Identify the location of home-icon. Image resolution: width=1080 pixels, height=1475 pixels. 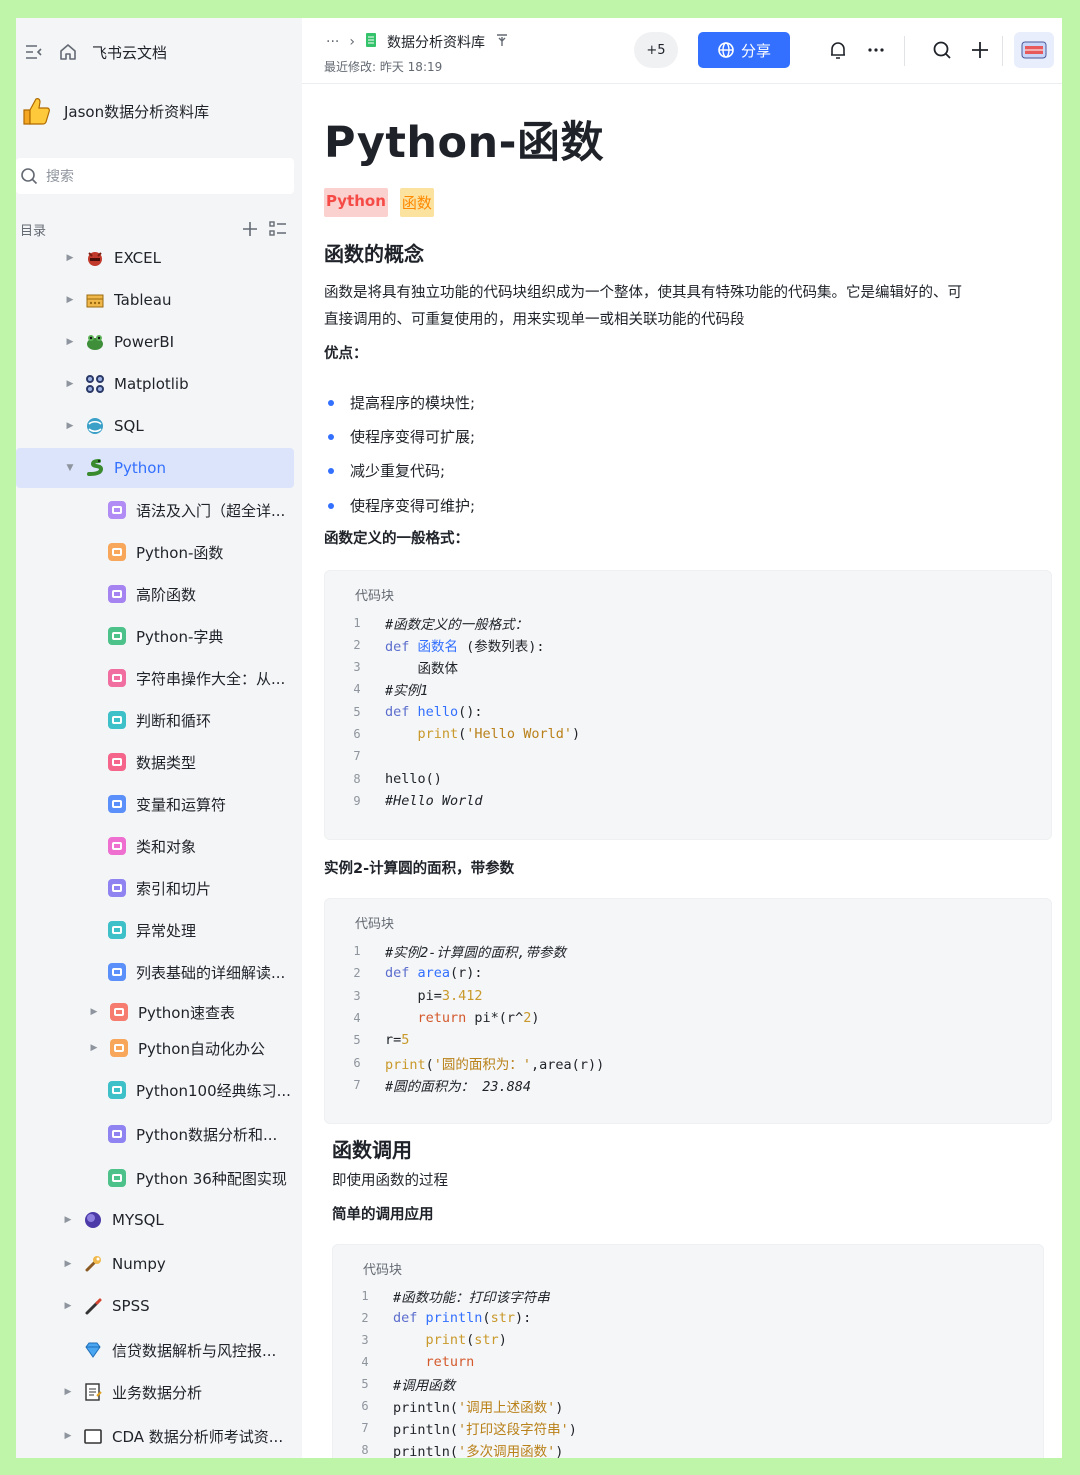
(68, 52).